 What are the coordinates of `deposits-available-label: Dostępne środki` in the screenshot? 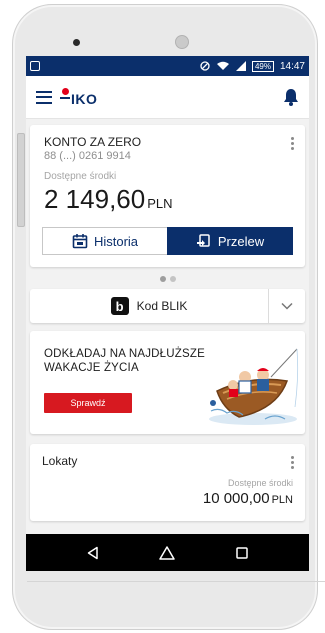 It's located at (260, 483).